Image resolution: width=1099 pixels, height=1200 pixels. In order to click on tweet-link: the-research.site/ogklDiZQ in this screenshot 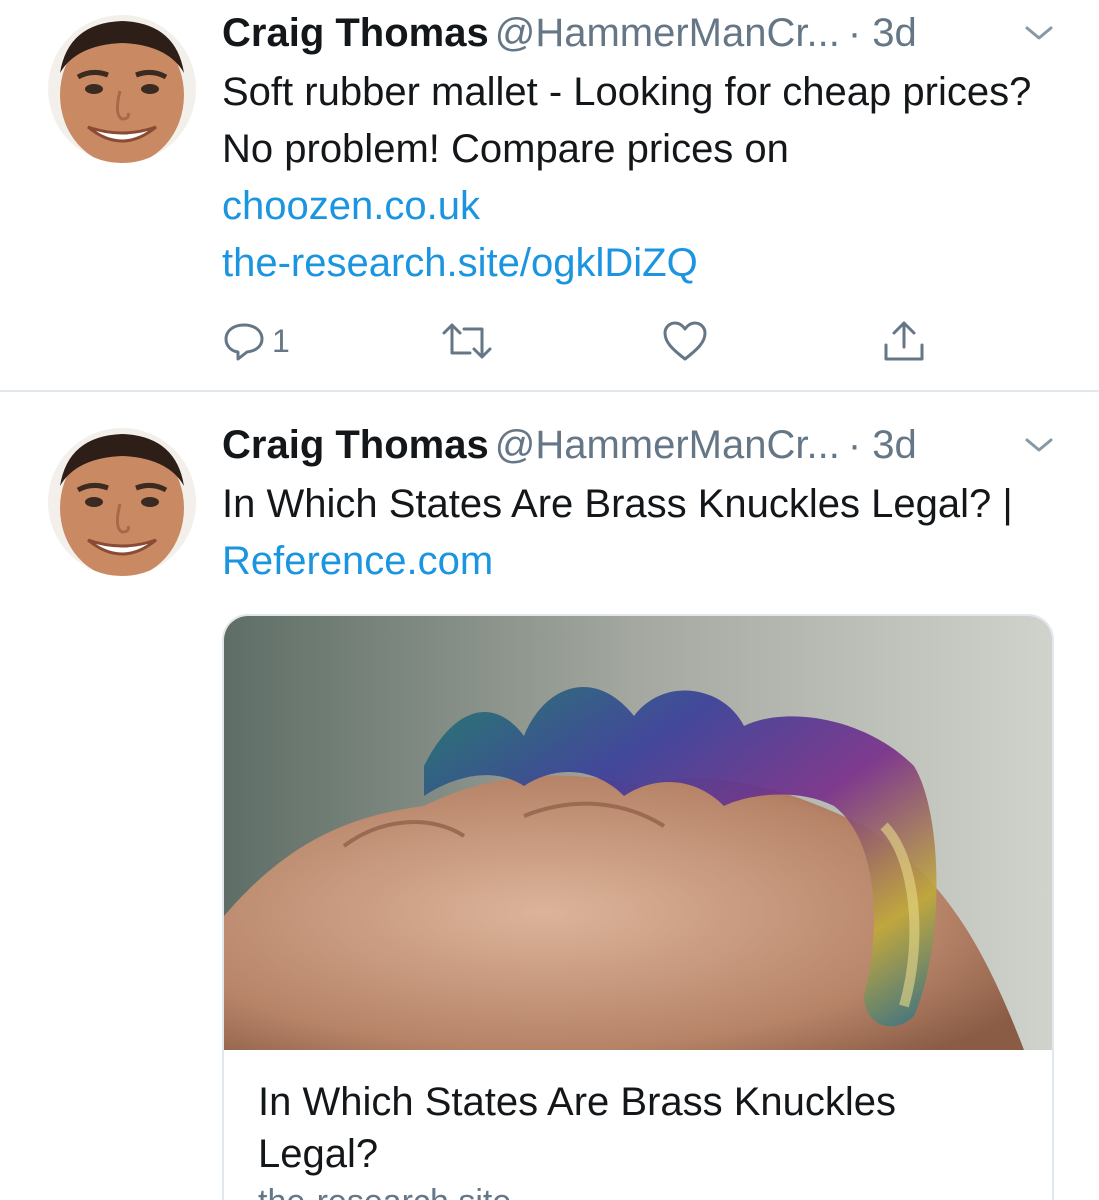, I will do `click(460, 263)`.